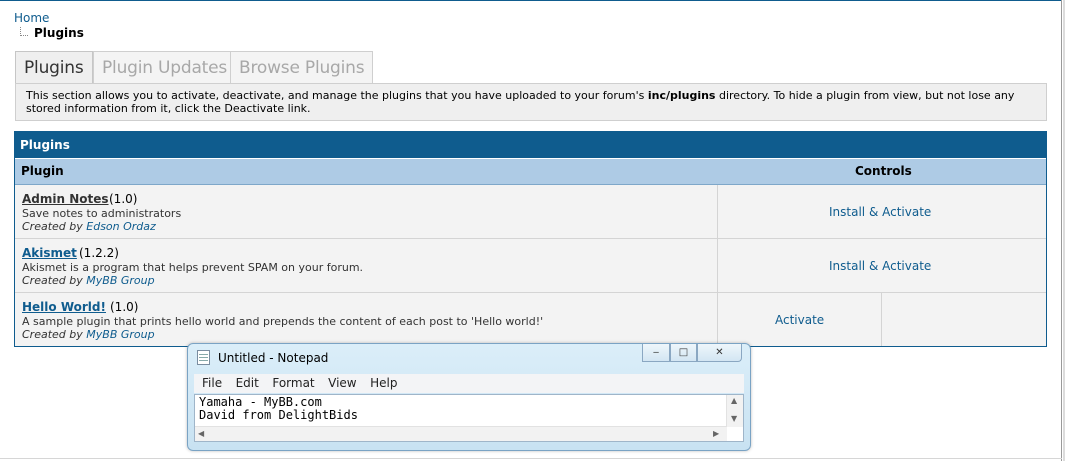  What do you see at coordinates (883, 171) in the screenshot?
I see `column-header-controls: Controls` at bounding box center [883, 171].